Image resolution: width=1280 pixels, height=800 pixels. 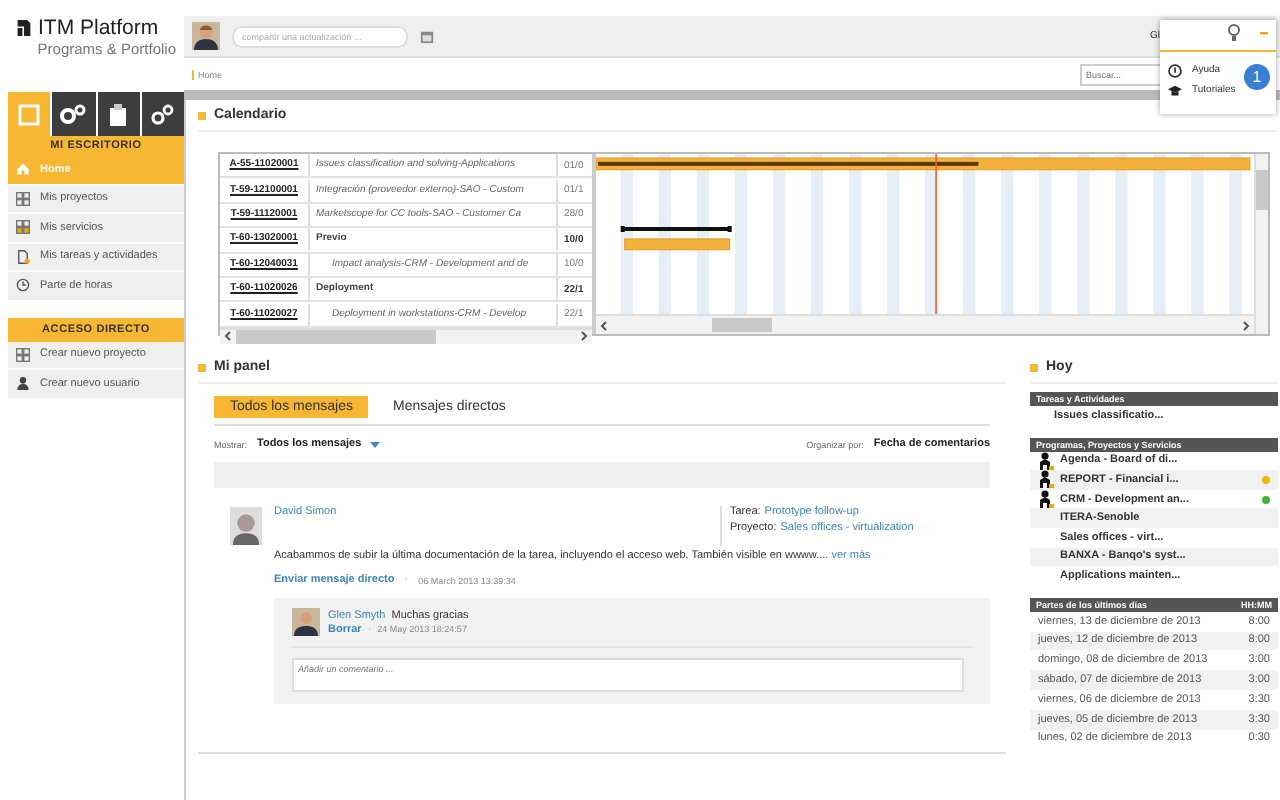 What do you see at coordinates (1234, 33) in the screenshot?
I see `lightbulb-icon` at bounding box center [1234, 33].